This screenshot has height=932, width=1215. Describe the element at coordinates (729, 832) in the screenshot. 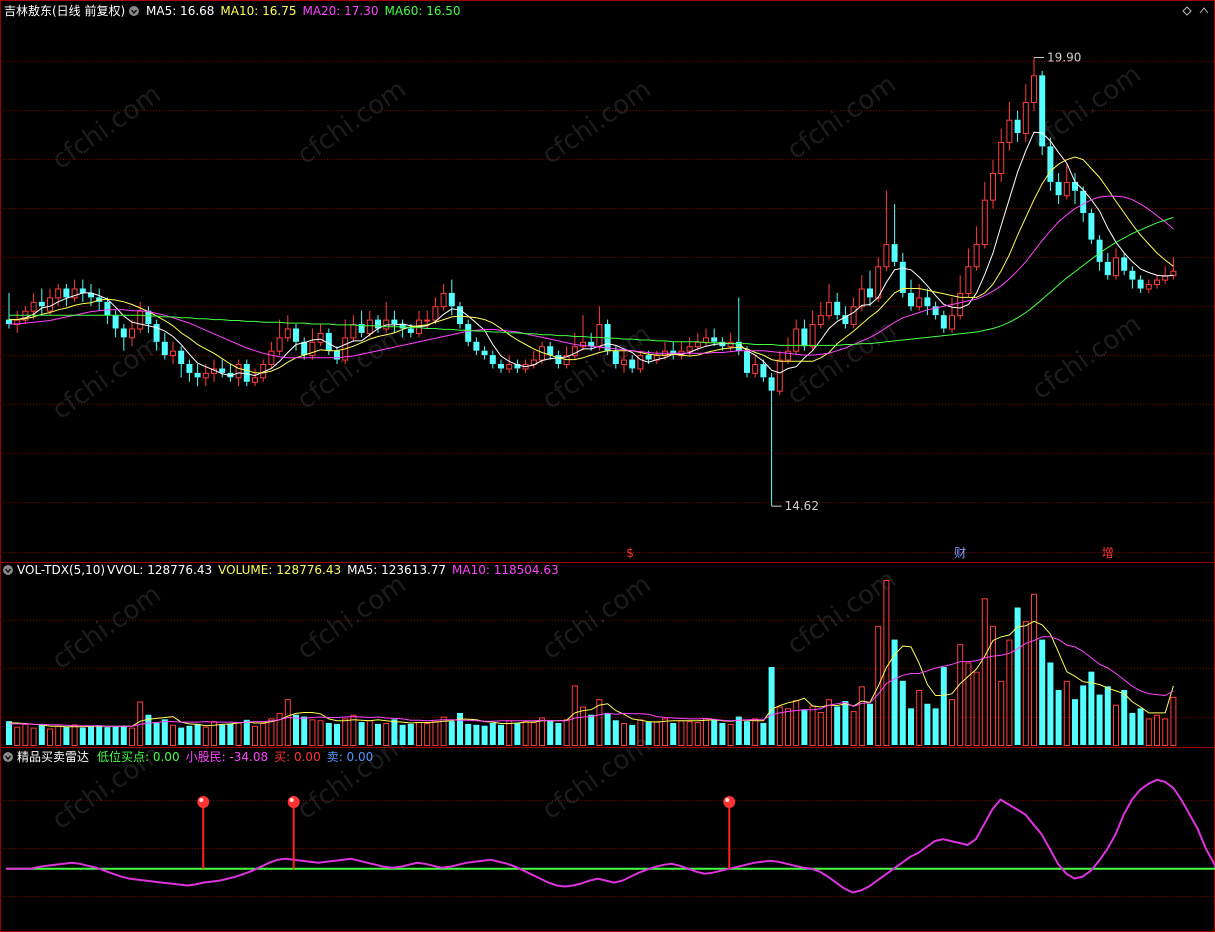

I see `buy-signal-pin` at that location.